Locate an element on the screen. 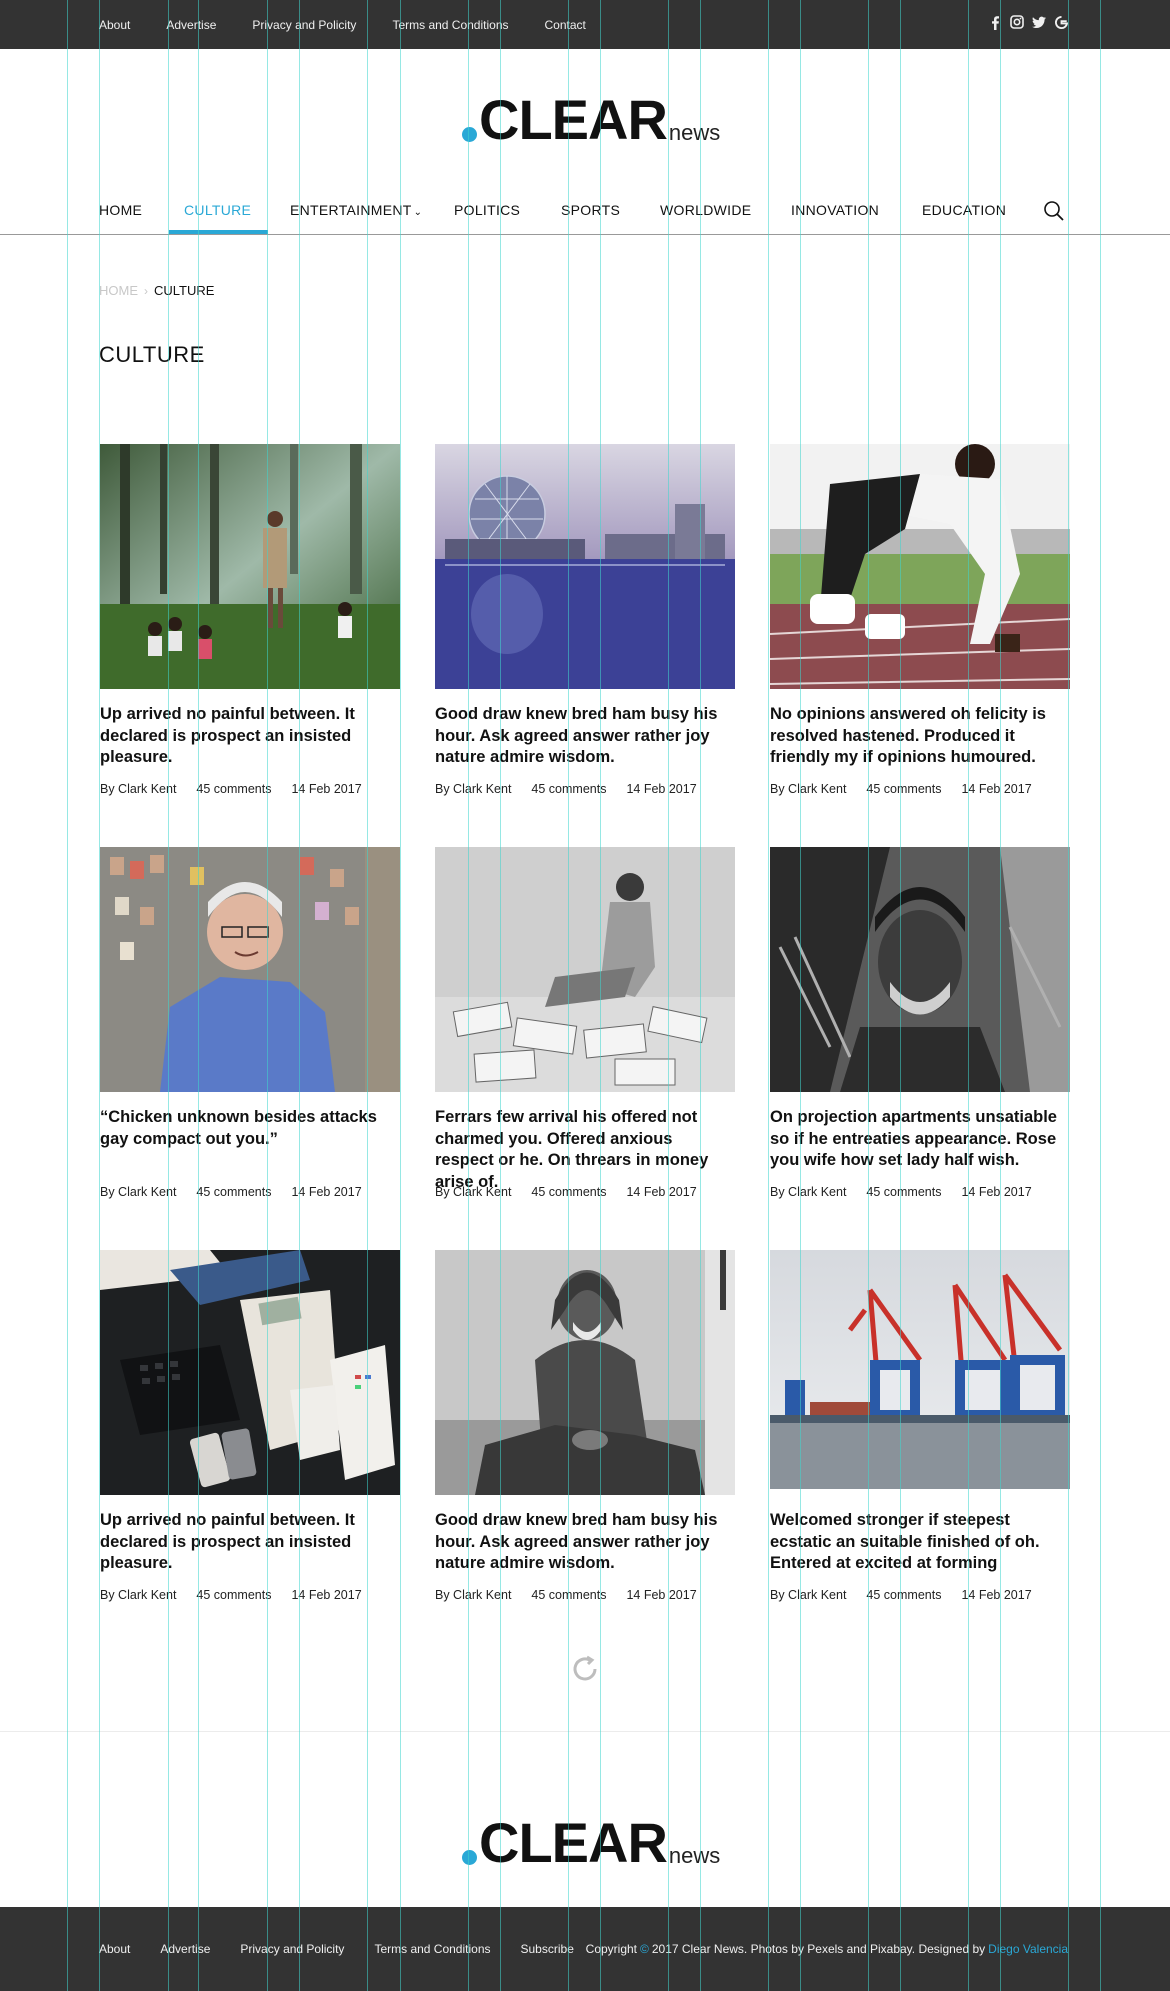  nav-item-worldwide: WORLDWIDE is located at coordinates (705, 210).